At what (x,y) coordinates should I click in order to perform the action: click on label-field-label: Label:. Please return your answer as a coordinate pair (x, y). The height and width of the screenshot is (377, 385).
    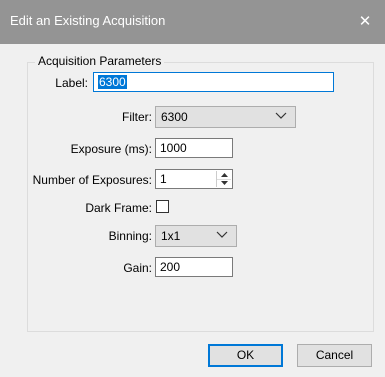
    Looking at the image, I should click on (71, 83).